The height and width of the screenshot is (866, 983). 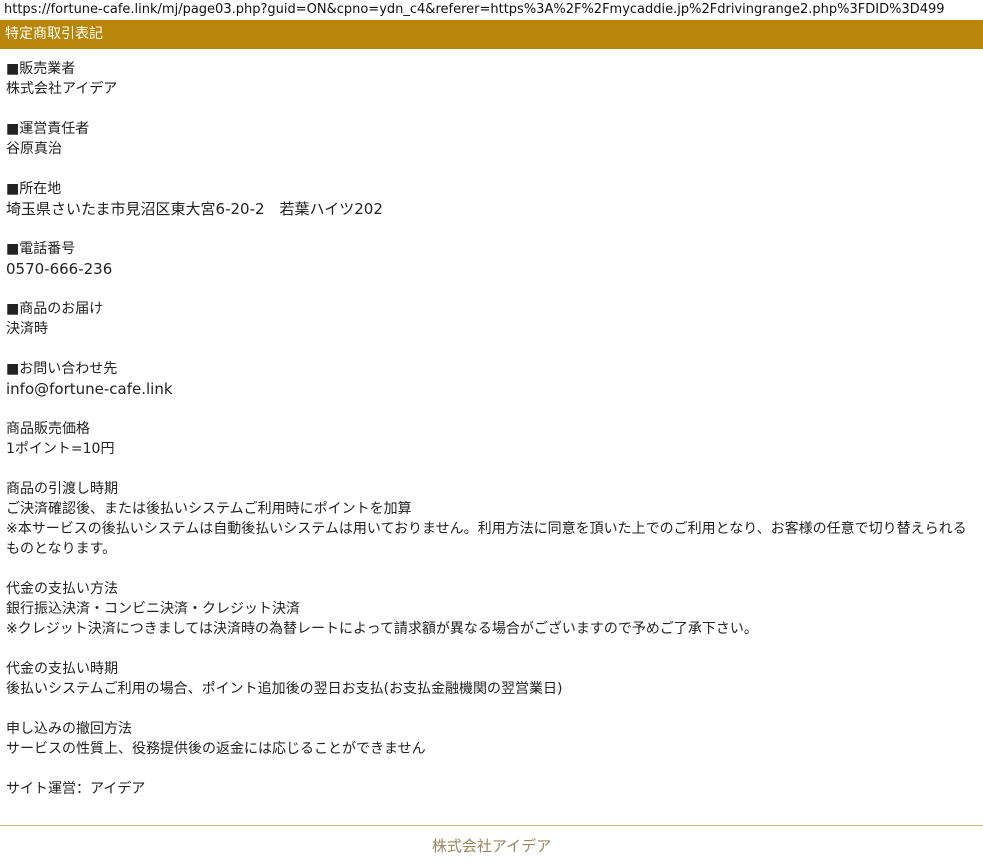 What do you see at coordinates (41, 249) in the screenshot?
I see `section-heading: ■電話番号` at bounding box center [41, 249].